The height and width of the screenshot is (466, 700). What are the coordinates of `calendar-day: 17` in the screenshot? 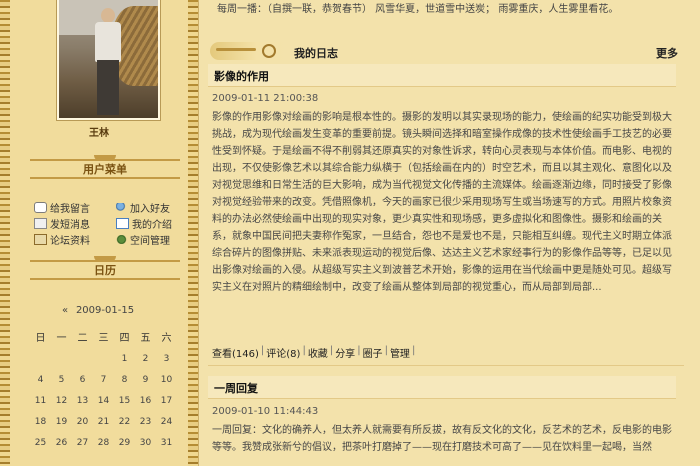 It's located at (166, 401).